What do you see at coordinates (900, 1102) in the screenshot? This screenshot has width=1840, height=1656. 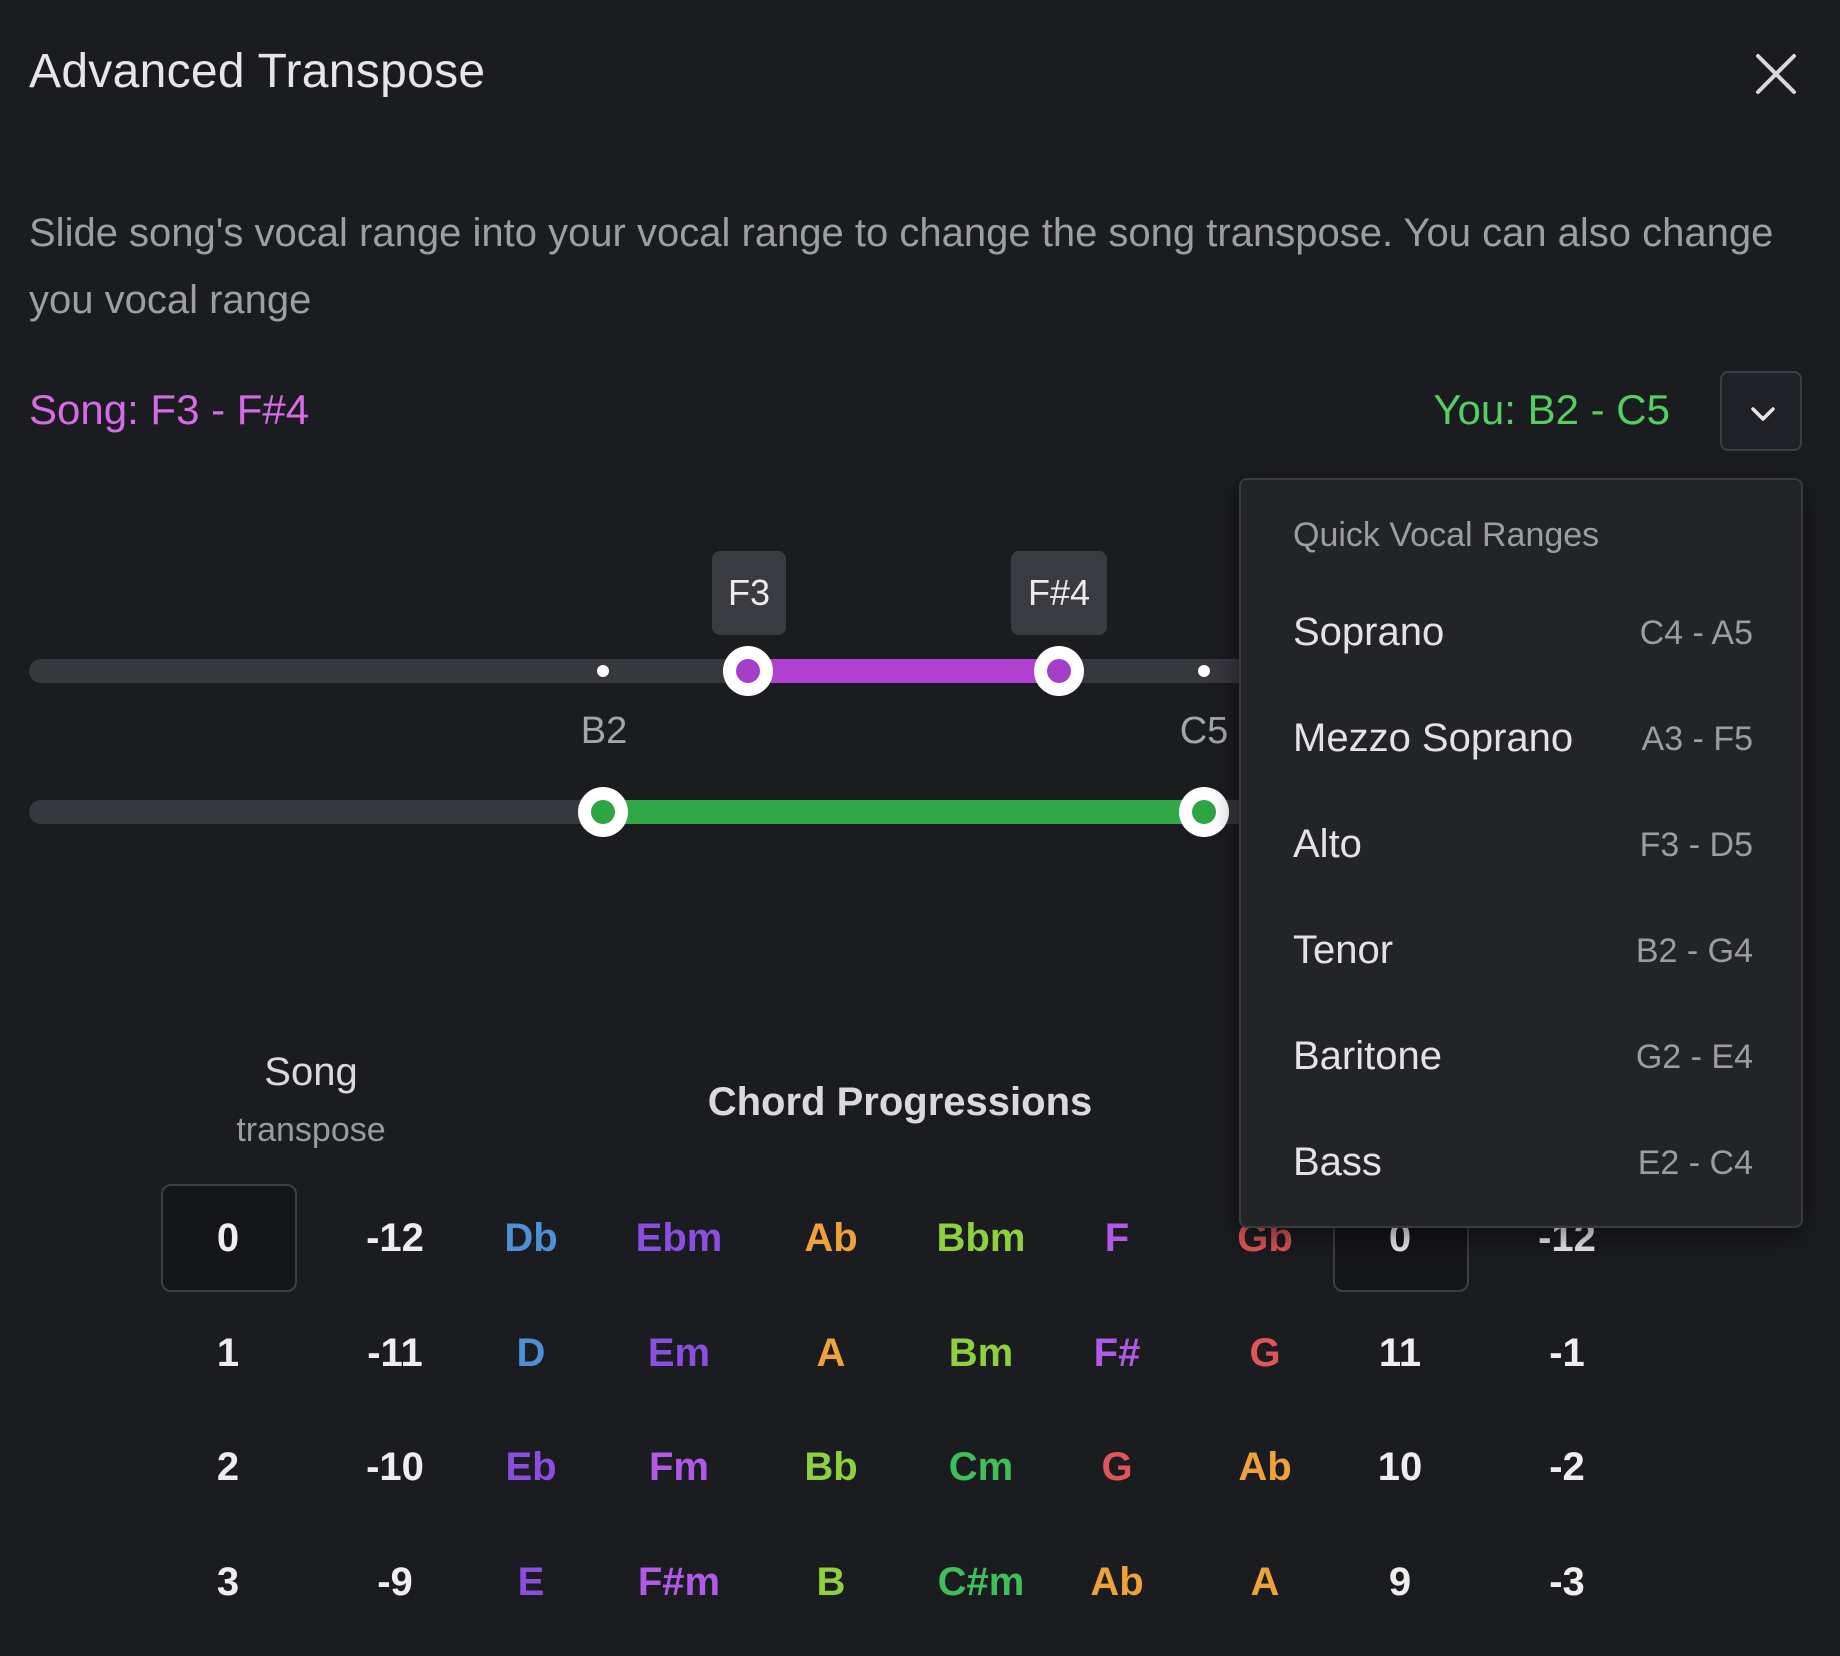 I see `chord-progressions-header: Chord Progressions` at bounding box center [900, 1102].